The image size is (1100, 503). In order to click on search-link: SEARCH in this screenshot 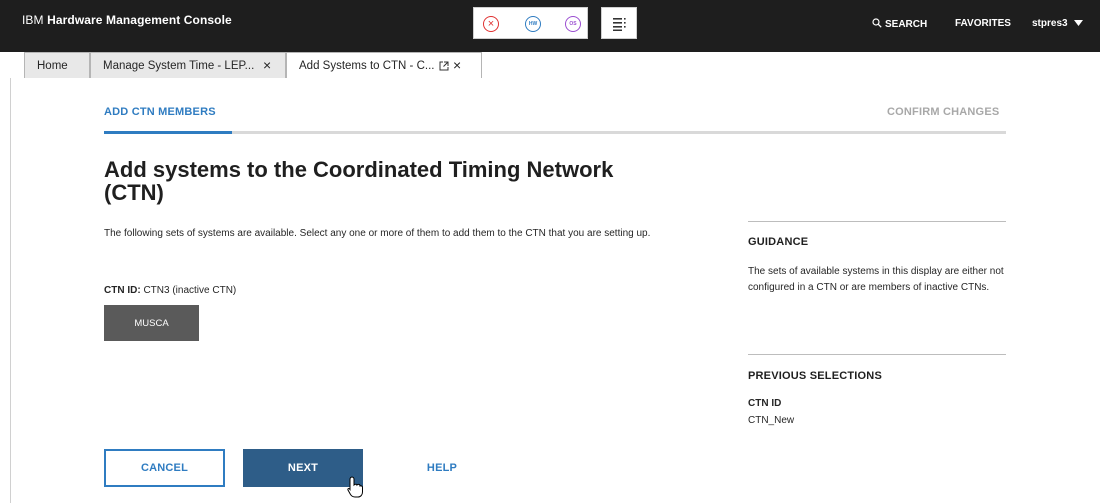, I will do `click(899, 24)`.